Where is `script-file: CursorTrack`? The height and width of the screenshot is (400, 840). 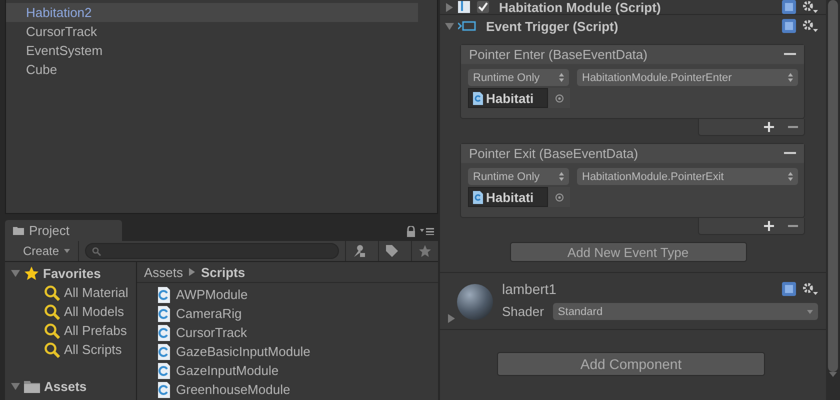 script-file: CursorTrack is located at coordinates (212, 332).